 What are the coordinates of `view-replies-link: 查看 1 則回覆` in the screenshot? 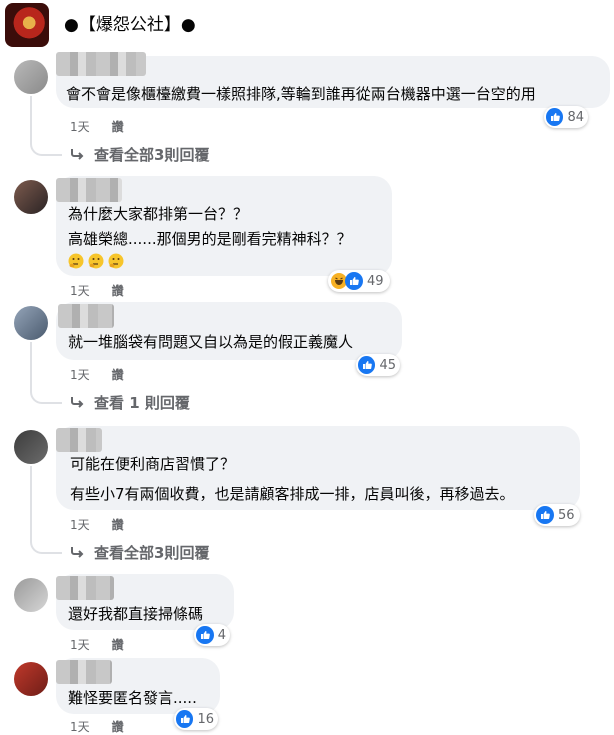 It's located at (130, 402).